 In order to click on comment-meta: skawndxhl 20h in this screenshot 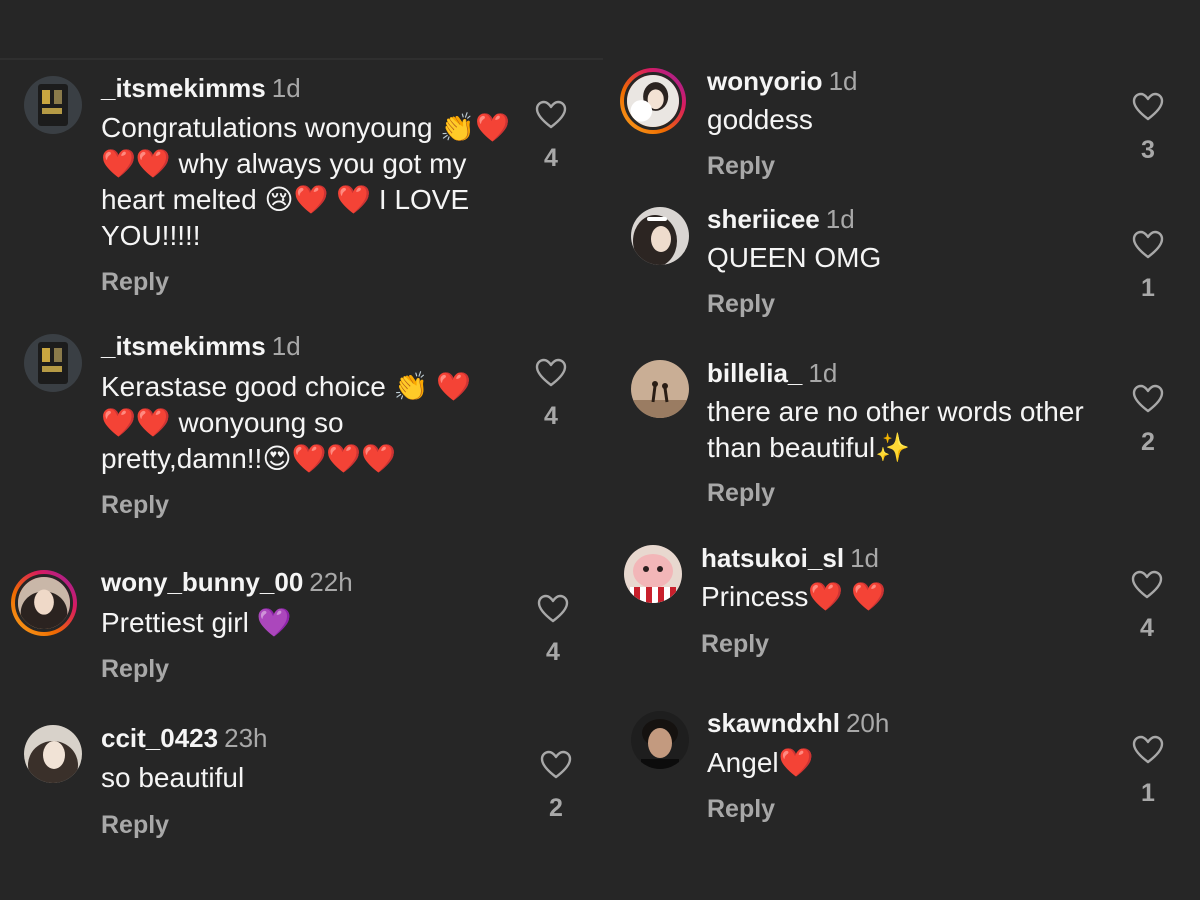, I will do `click(798, 723)`.